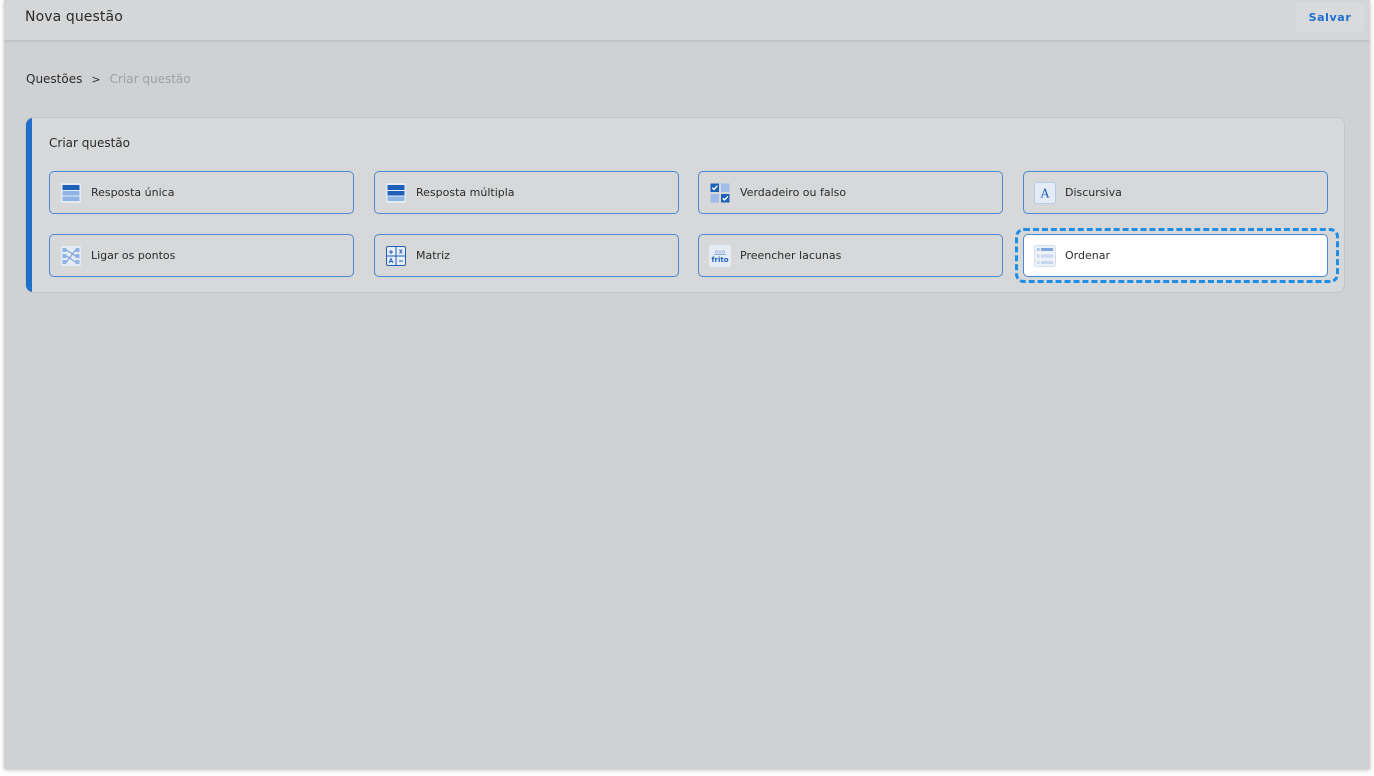 This screenshot has width=1374, height=776. I want to click on ordering-icon, so click(1045, 255).